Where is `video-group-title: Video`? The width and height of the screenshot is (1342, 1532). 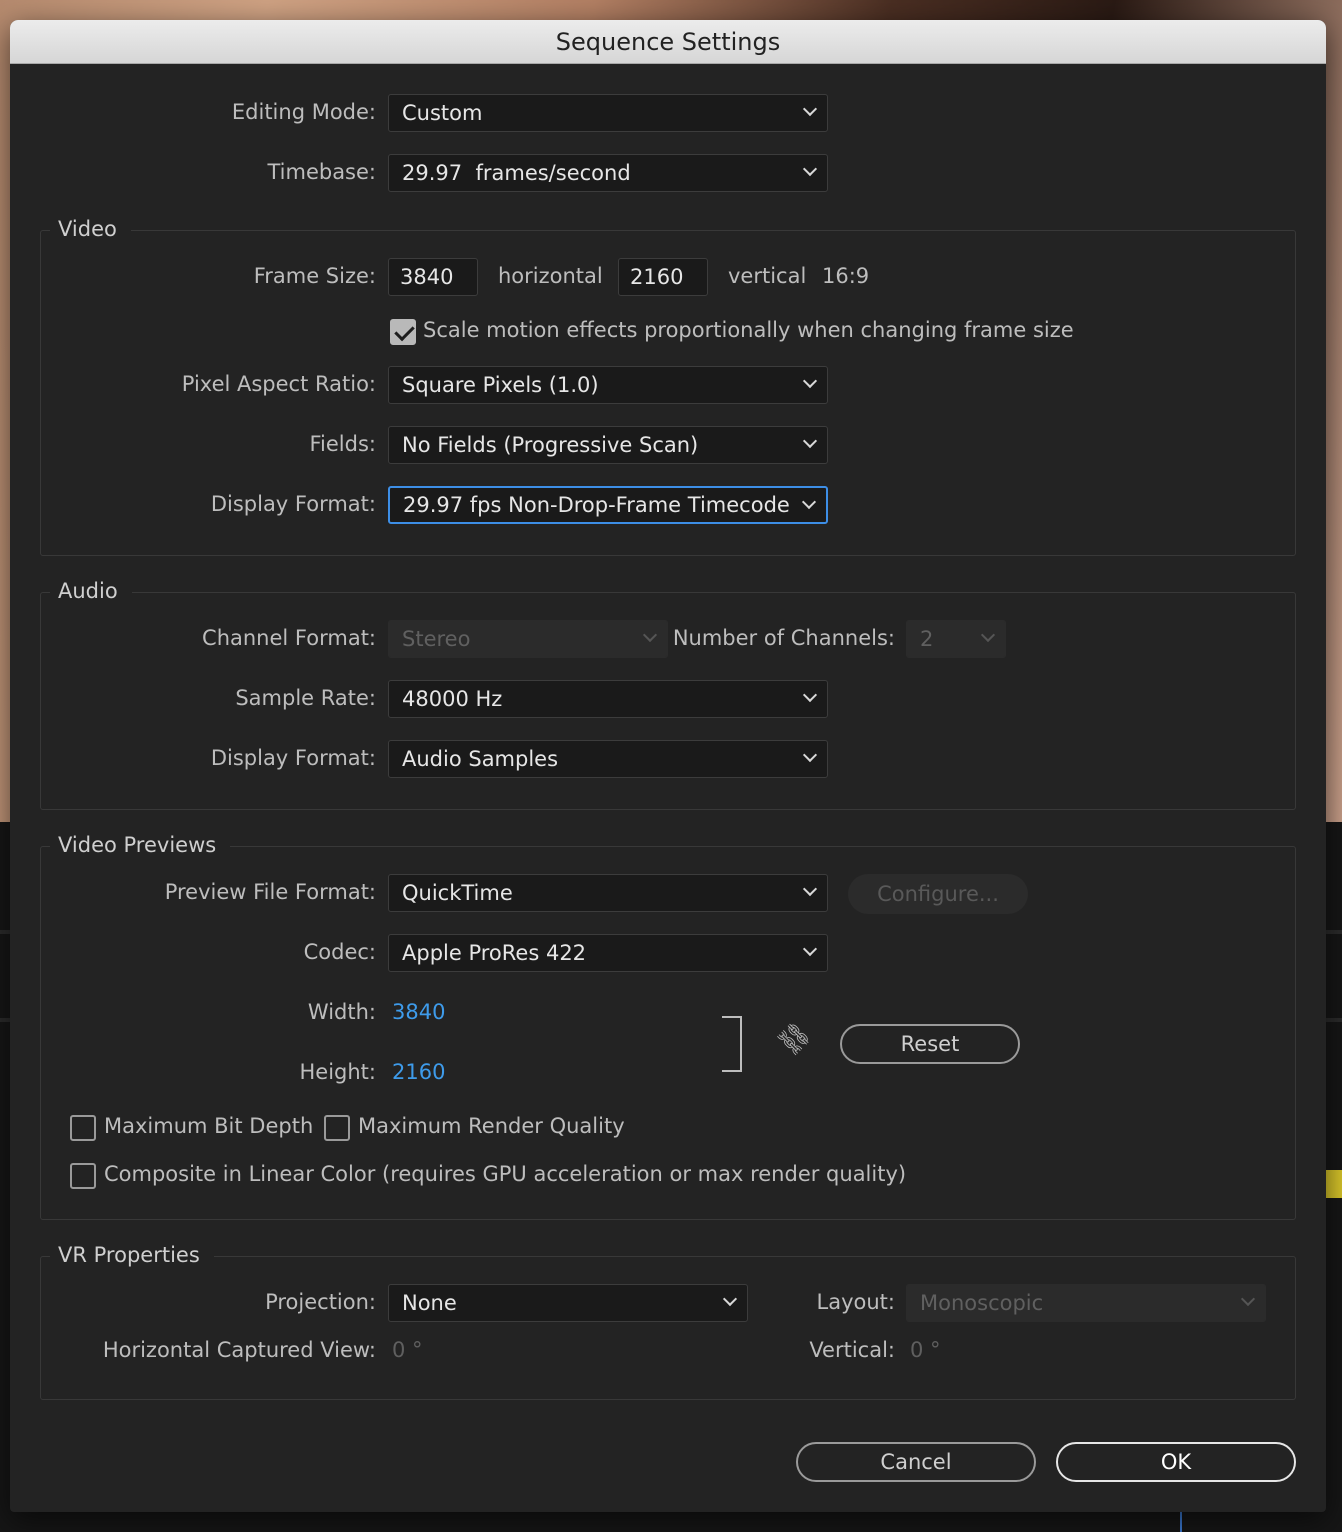
video-group-title: Video is located at coordinates (90, 229).